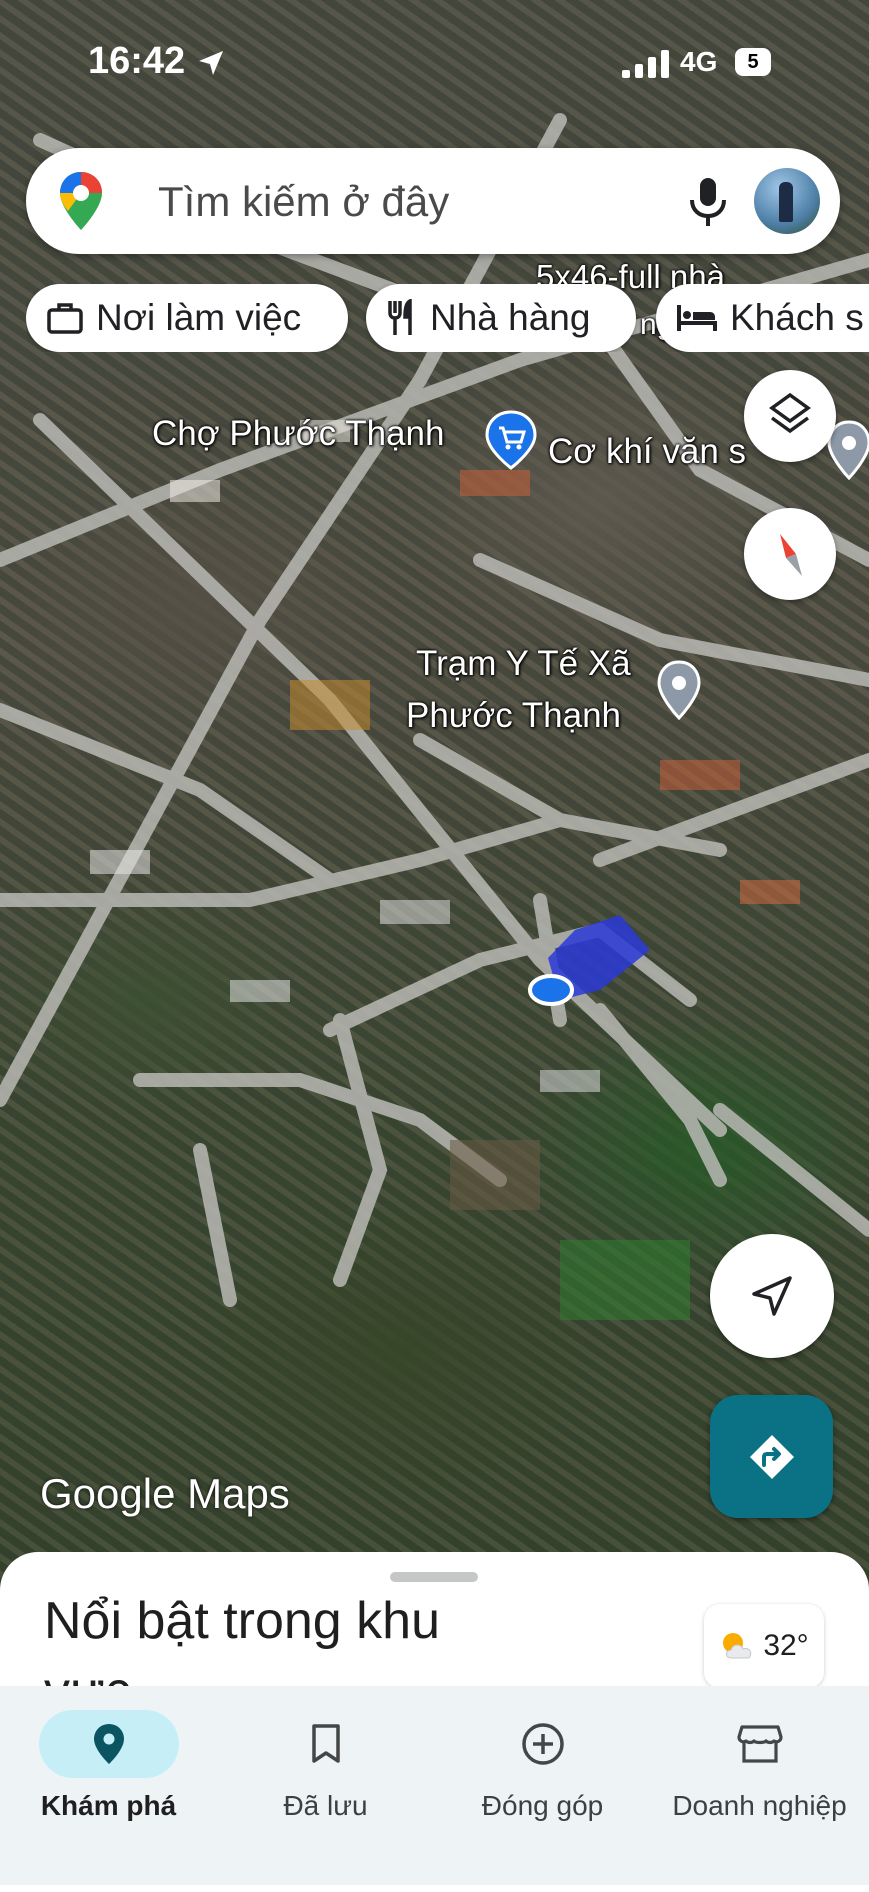  I want to click on location-arrow-icon, so click(211, 63).